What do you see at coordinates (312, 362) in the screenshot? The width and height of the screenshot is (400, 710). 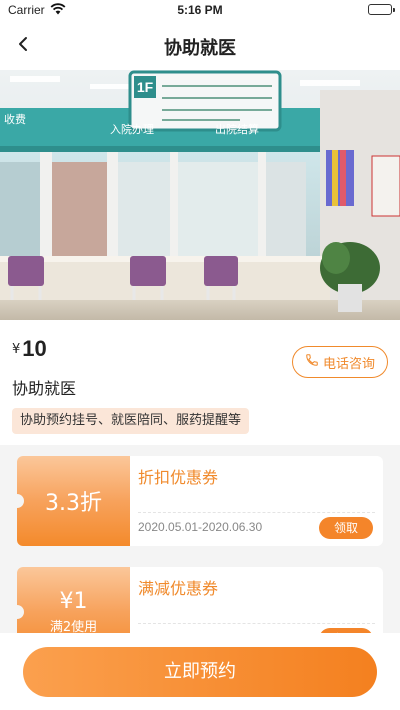 I see `phone-icon` at bounding box center [312, 362].